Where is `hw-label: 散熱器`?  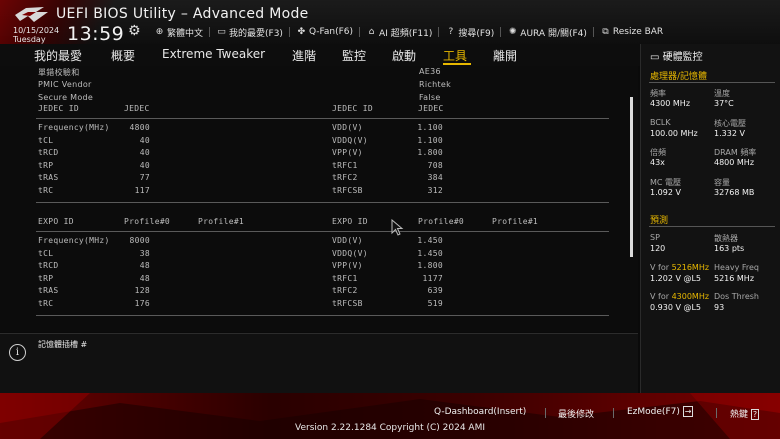
hw-label: 散熱器 is located at coordinates (726, 238).